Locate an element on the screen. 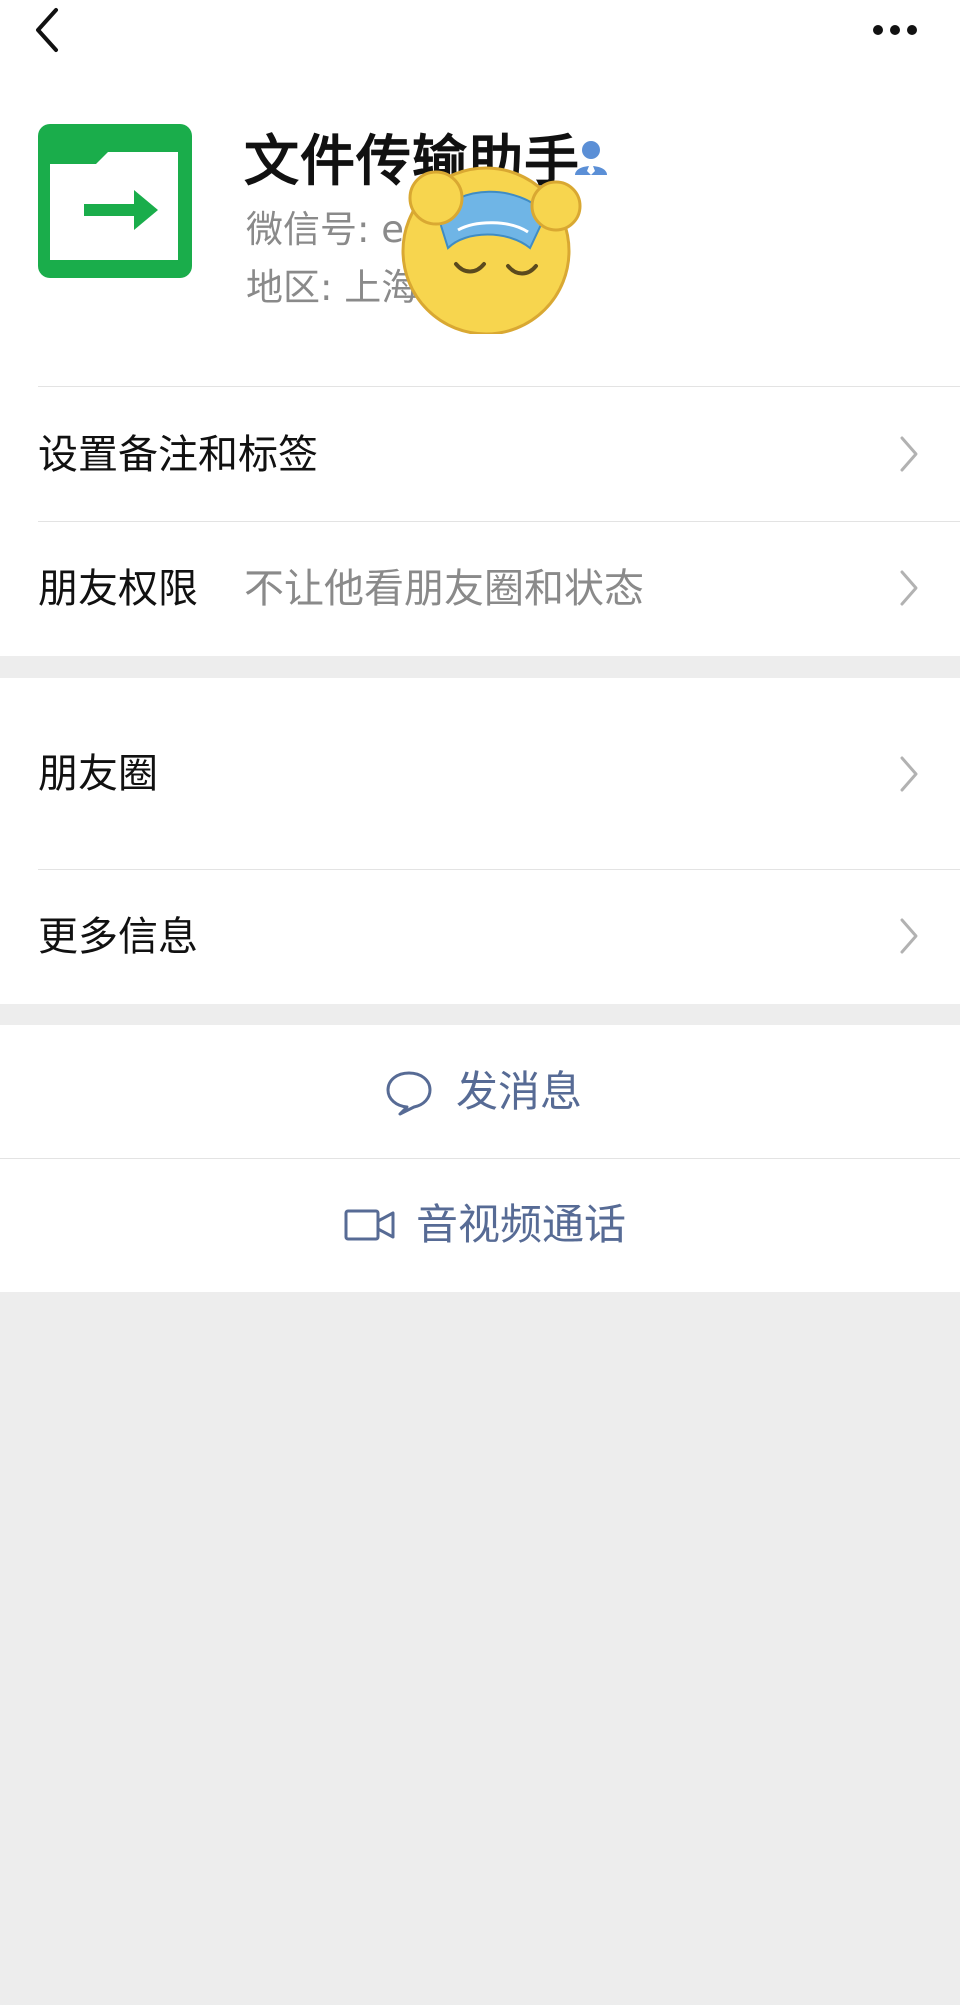  avatar is located at coordinates (115, 201).